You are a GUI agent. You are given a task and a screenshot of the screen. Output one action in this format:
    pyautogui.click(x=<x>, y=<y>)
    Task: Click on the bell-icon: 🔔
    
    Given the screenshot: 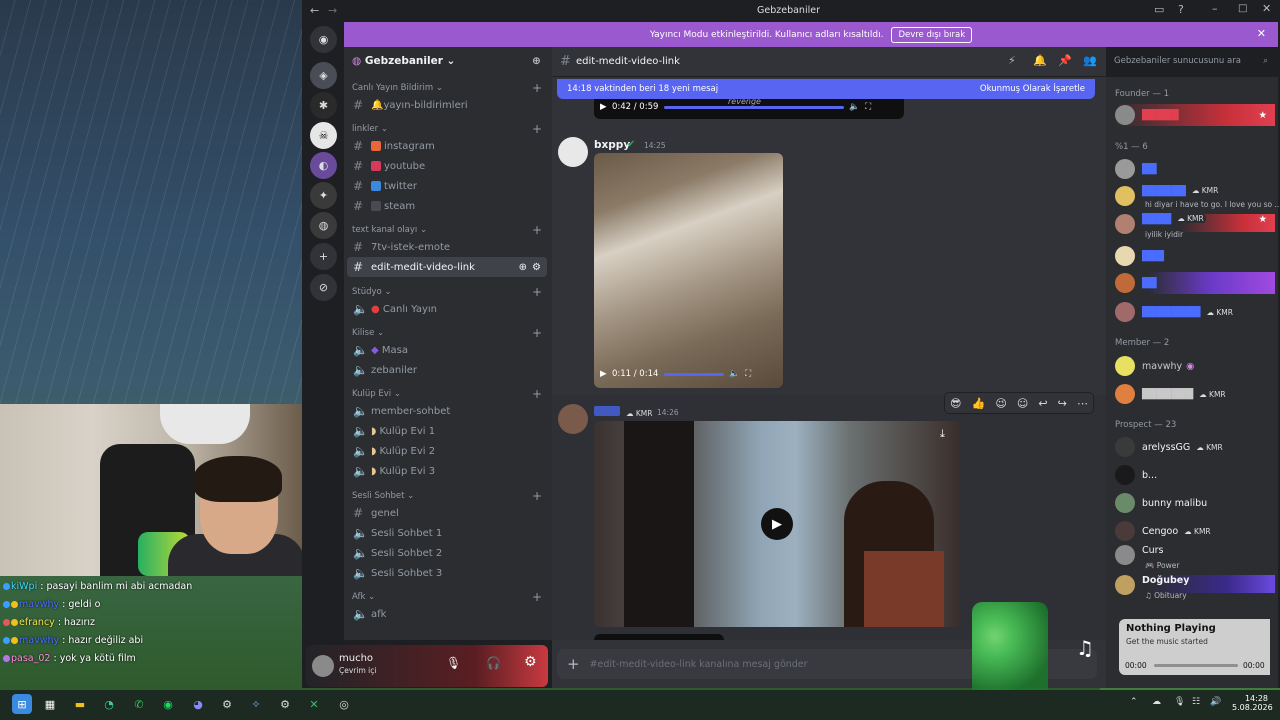 What is the action you would take?
    pyautogui.click(x=1040, y=60)
    